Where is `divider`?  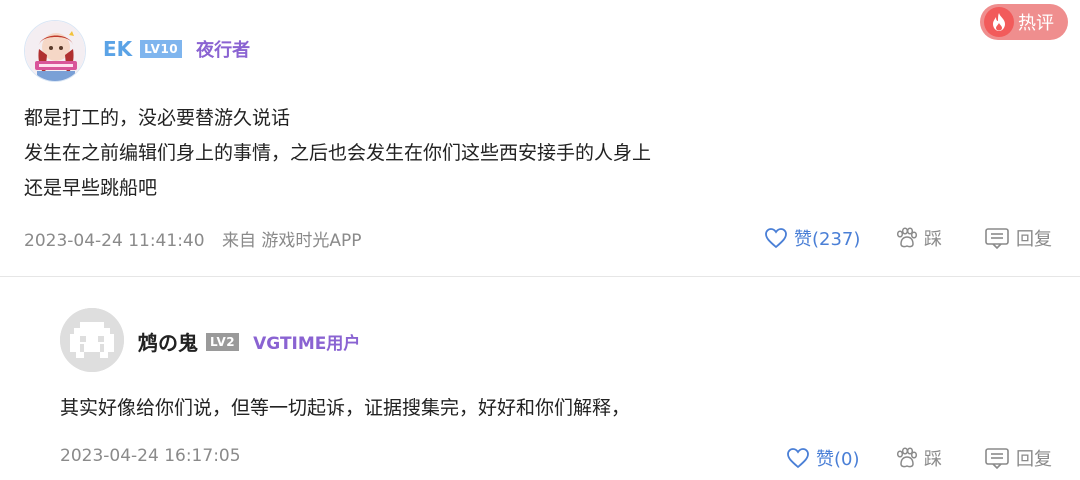
divider is located at coordinates (540, 276).